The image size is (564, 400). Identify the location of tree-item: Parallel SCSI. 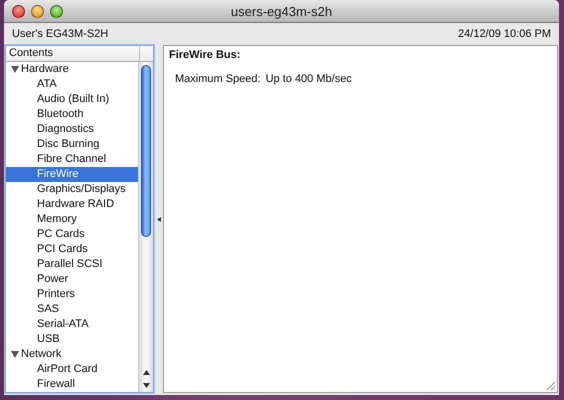
(69, 264).